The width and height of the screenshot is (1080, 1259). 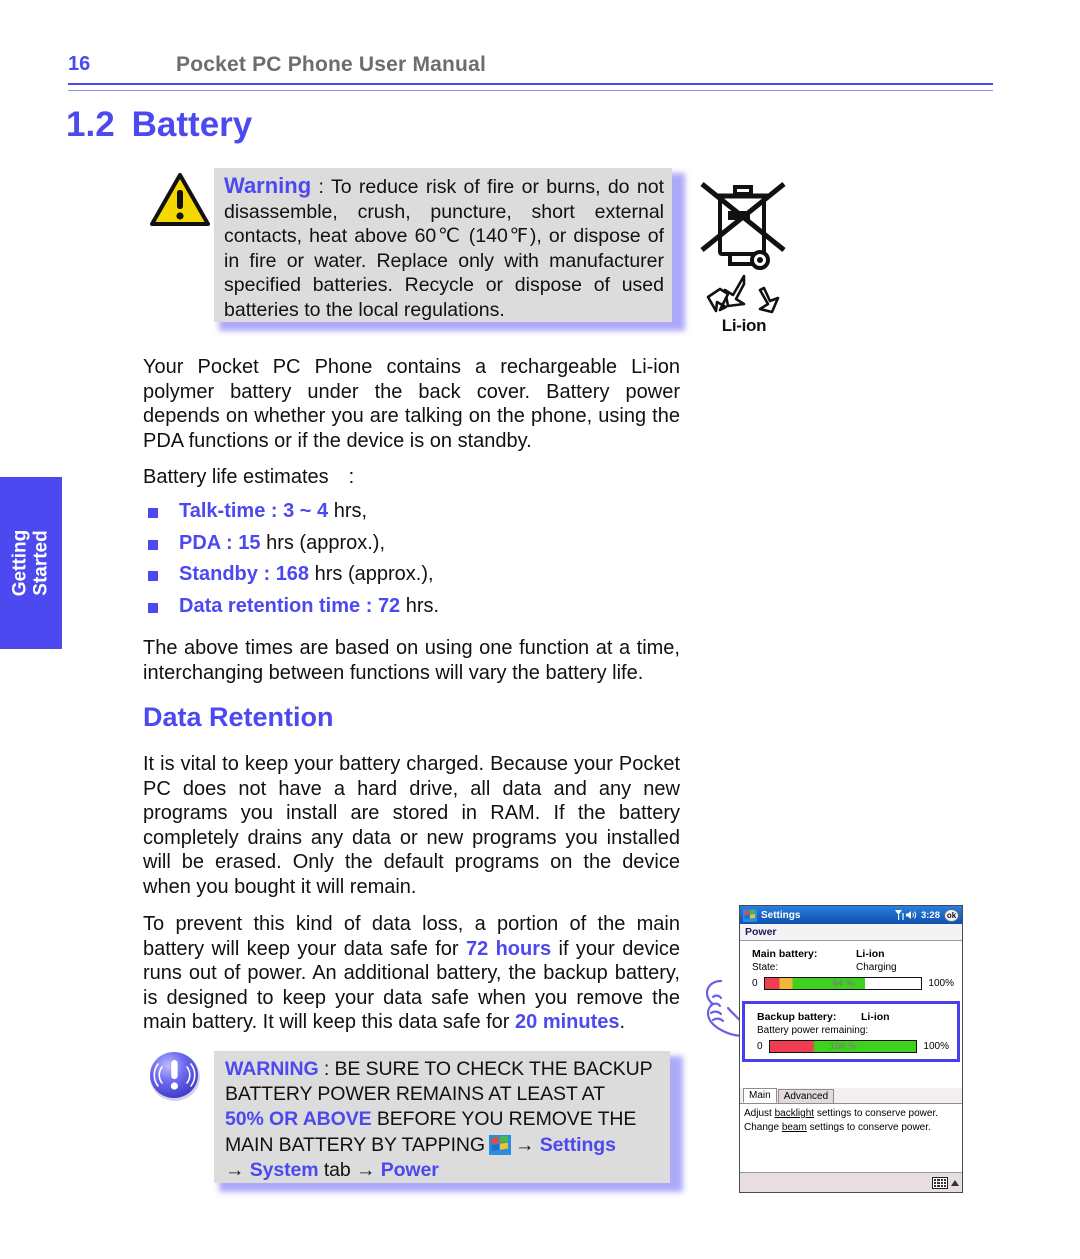 I want to click on warning2-line4: MAIN BATTERY BY TAPPING → Settings, so click(x=444, y=1145).